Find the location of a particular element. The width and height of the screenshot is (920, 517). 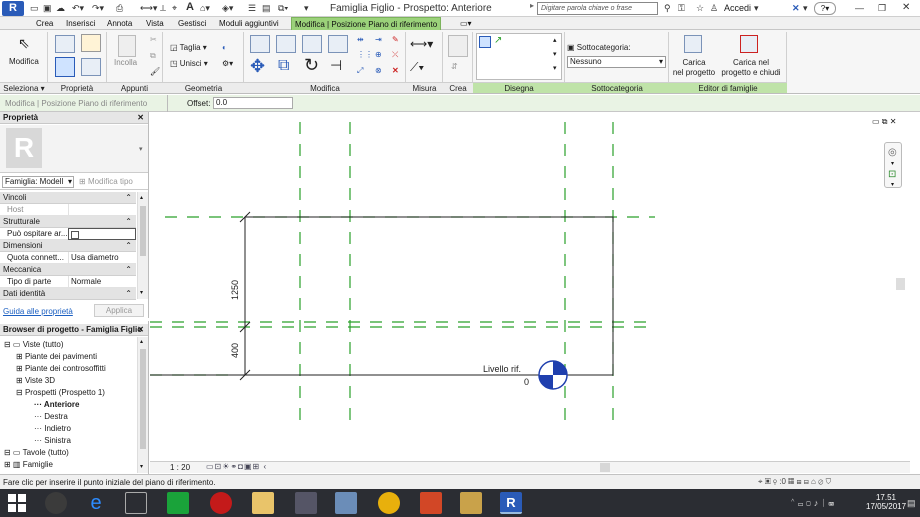

aligned-dimension-icon: ⟋▾ is located at coordinates (417, 67).